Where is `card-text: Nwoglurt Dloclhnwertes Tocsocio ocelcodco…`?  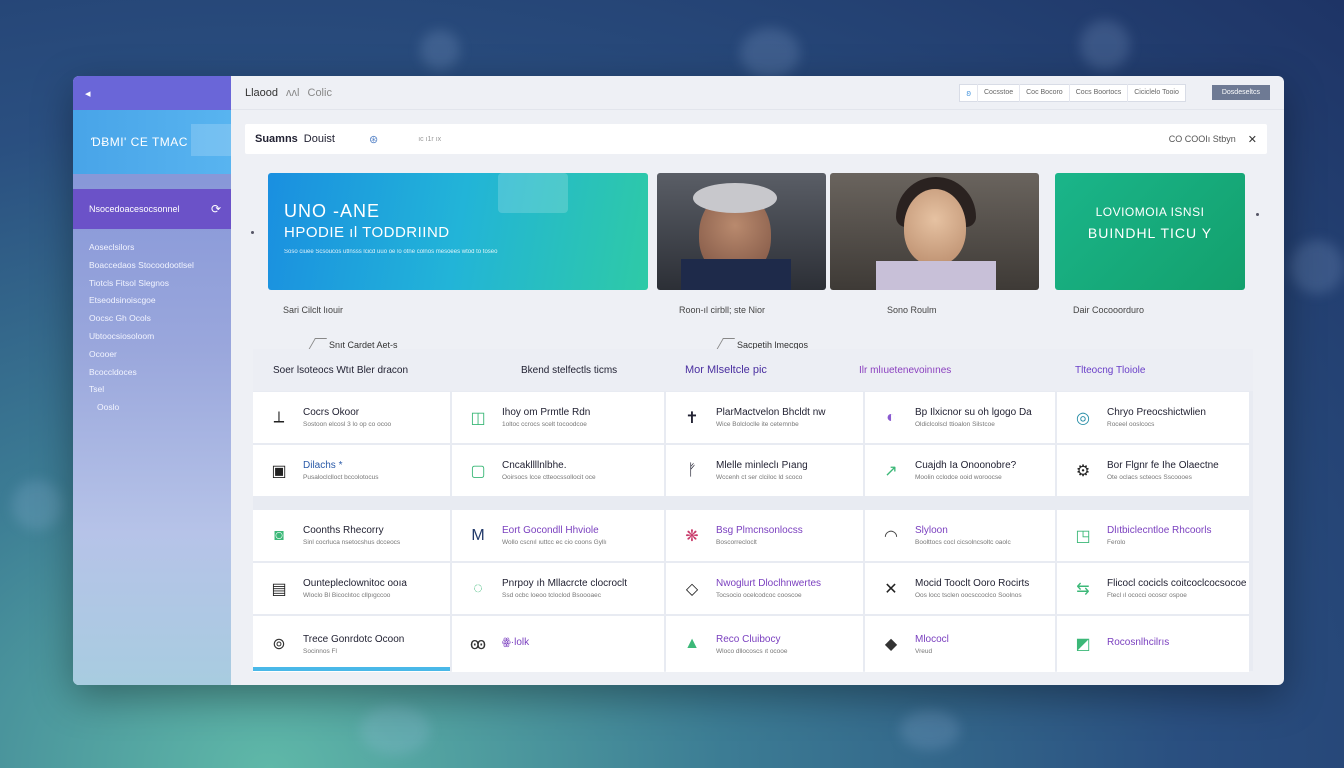
card-text: Nwoglurt Dloclhnwertes Tocsocio ocelcodco… is located at coordinates (768, 588).